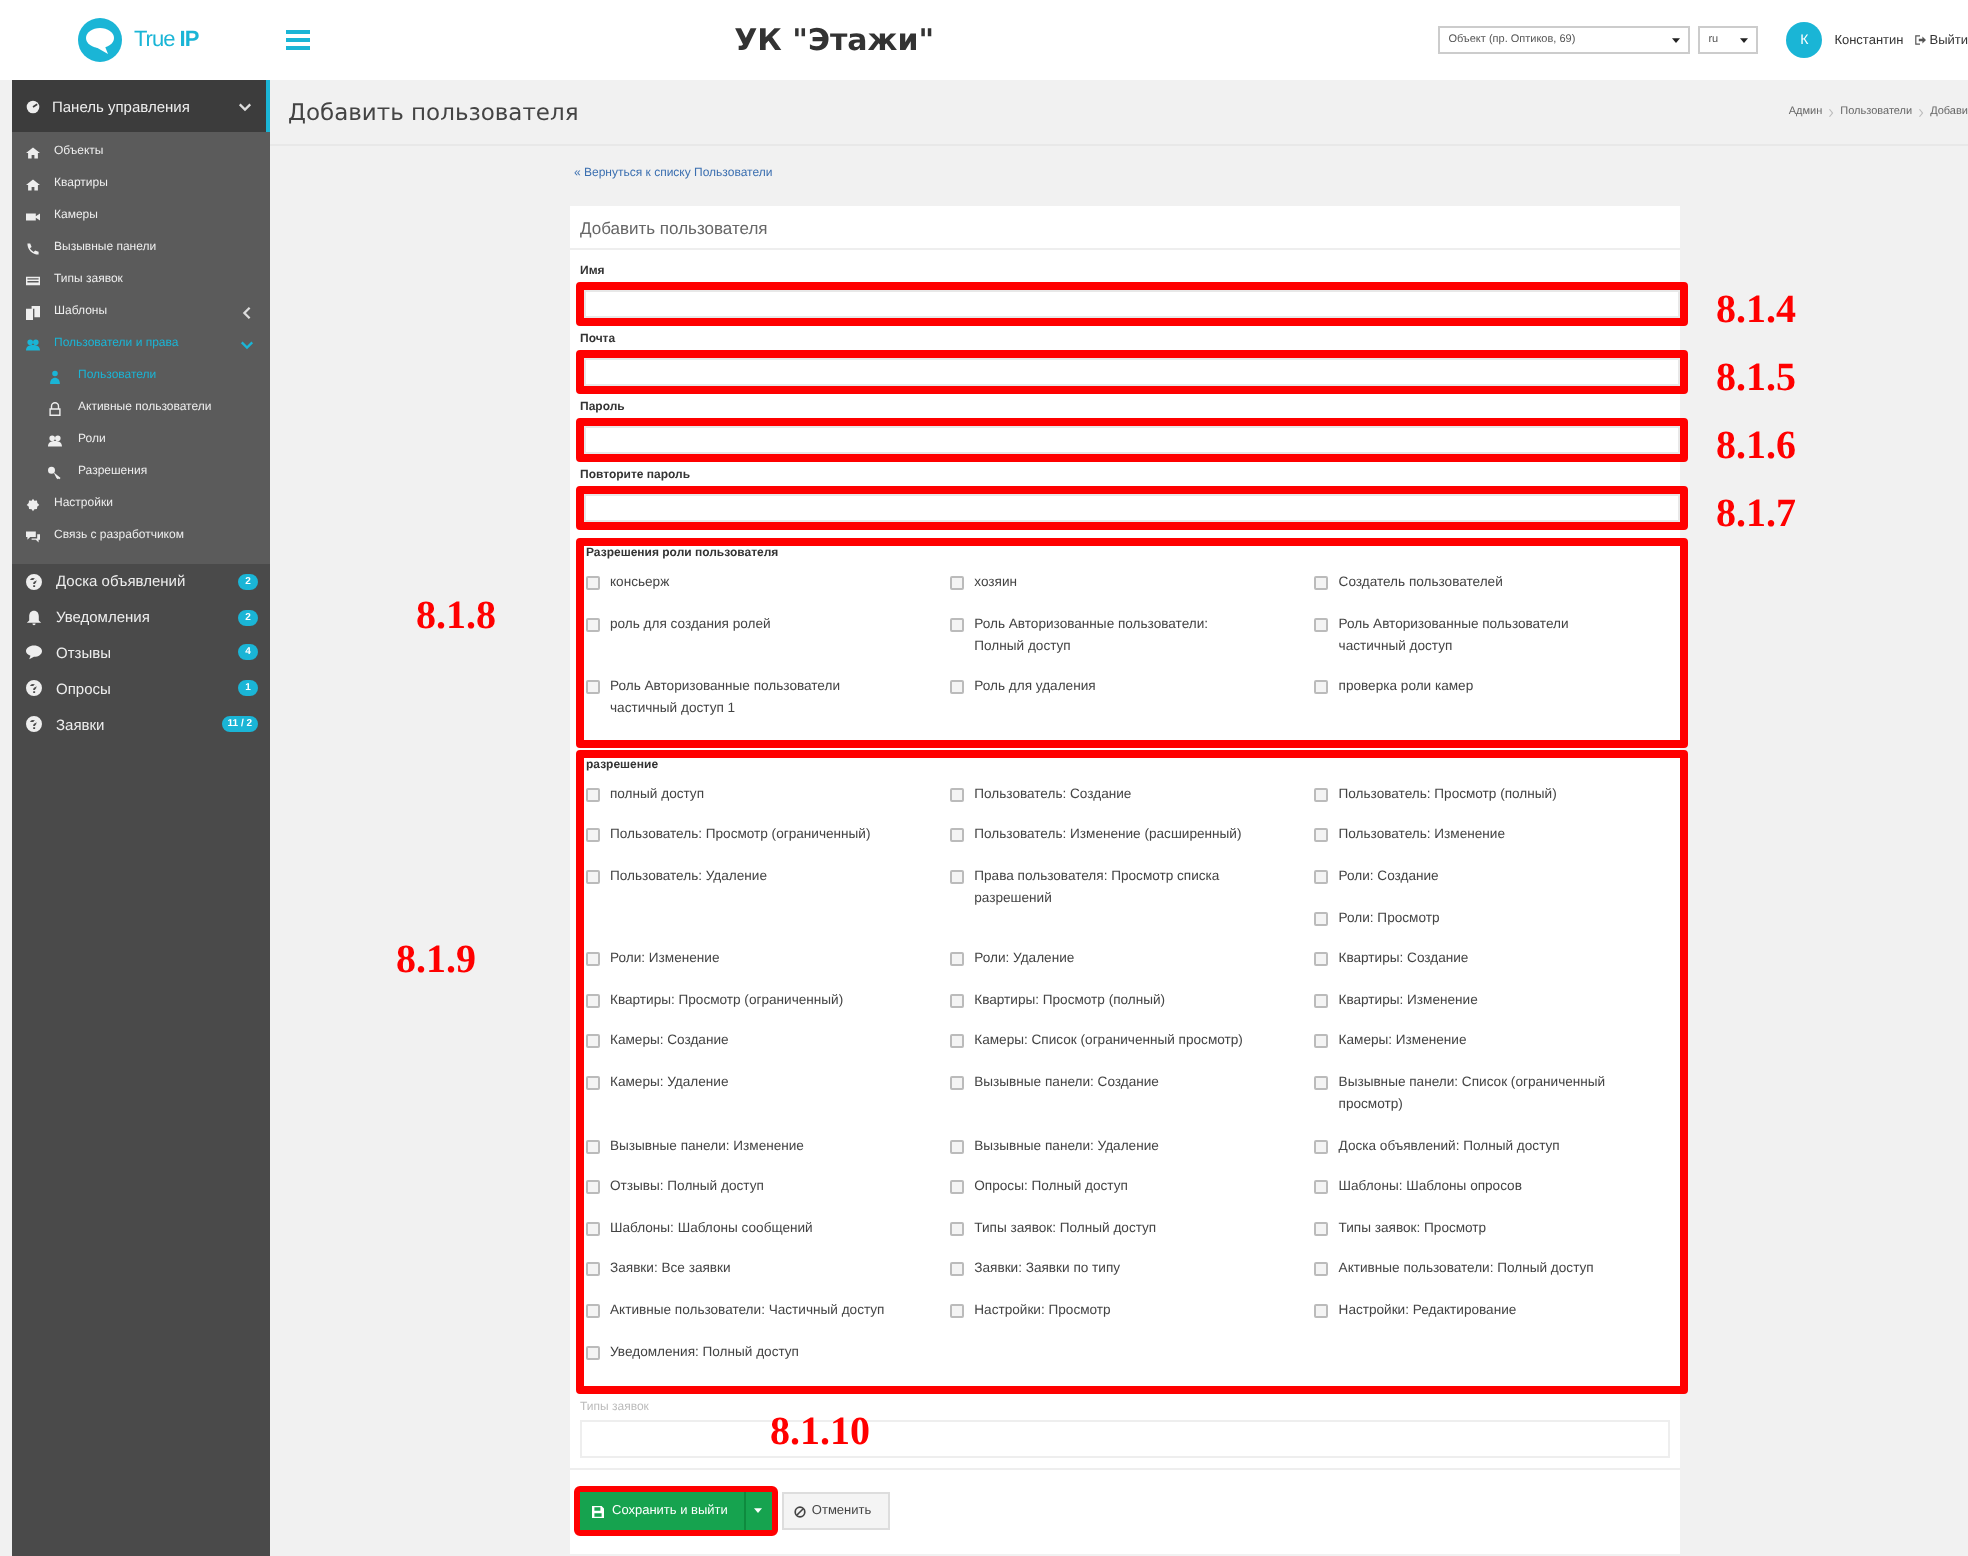 Image resolution: width=1968 pixels, height=1556 pixels. Describe the element at coordinates (799, 1511) in the screenshot. I see `ban-icon` at that location.